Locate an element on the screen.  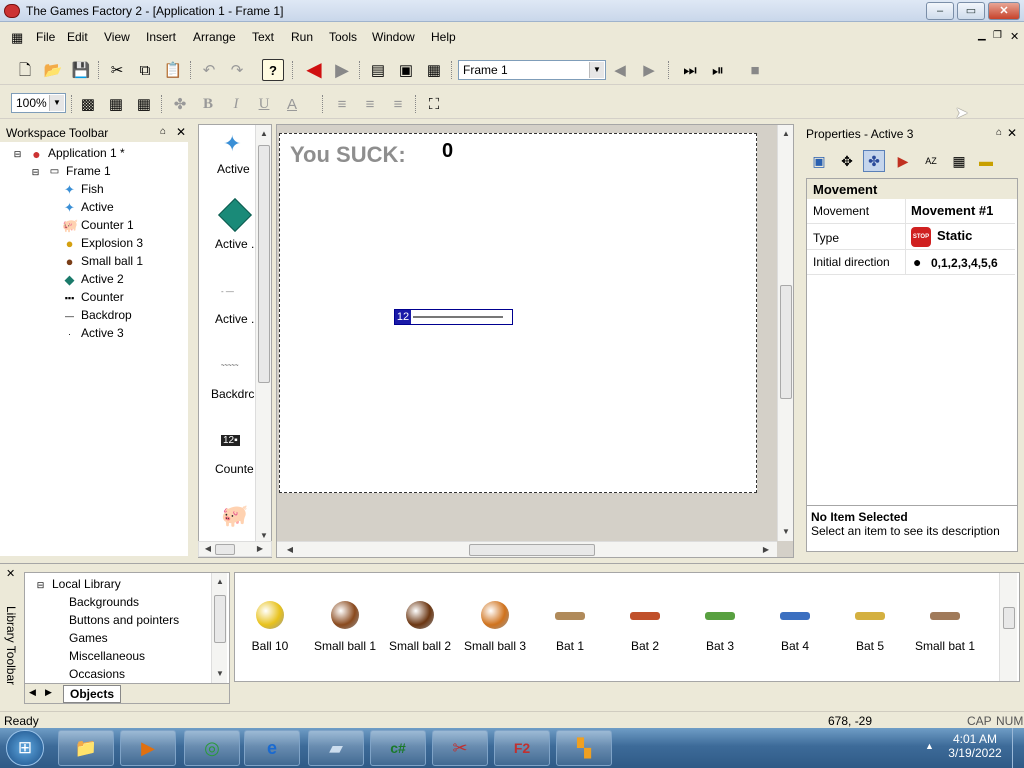
tree-item-application: ⊟ ● Application 1 * is located at coordinates (67, 153).